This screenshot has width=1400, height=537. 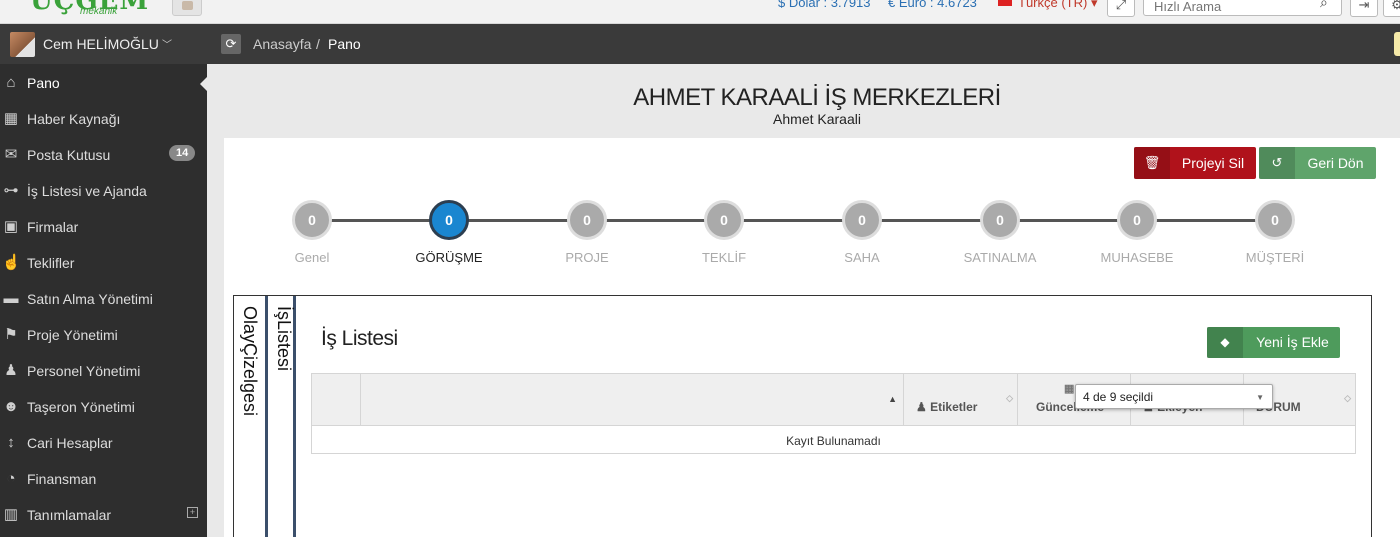 I want to click on vertical-tabs: OlayÇizelgesi İşListesi, so click(x=264, y=416).